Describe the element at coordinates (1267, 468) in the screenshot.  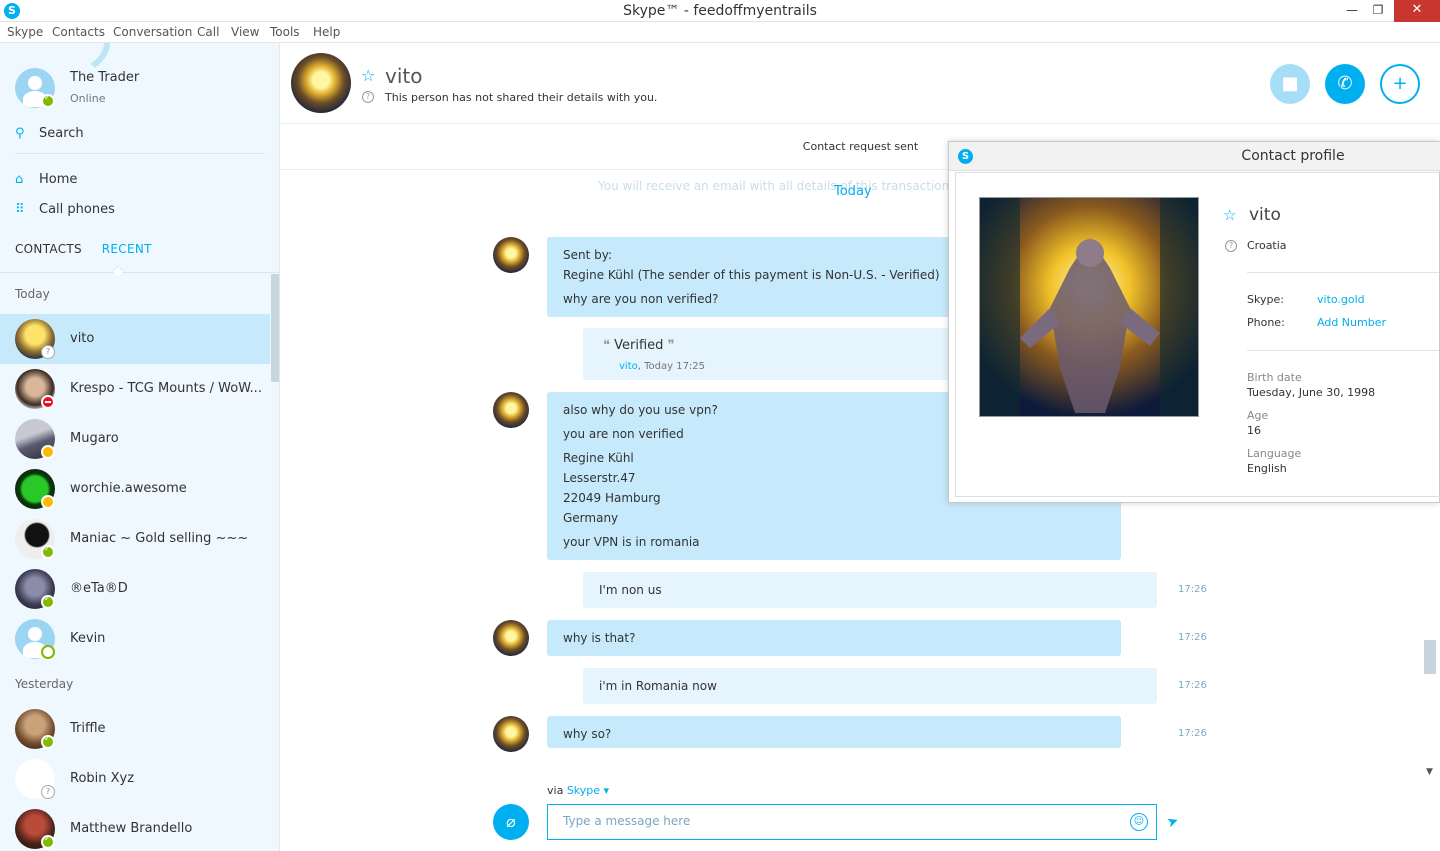
I see `language-value: English` at that location.